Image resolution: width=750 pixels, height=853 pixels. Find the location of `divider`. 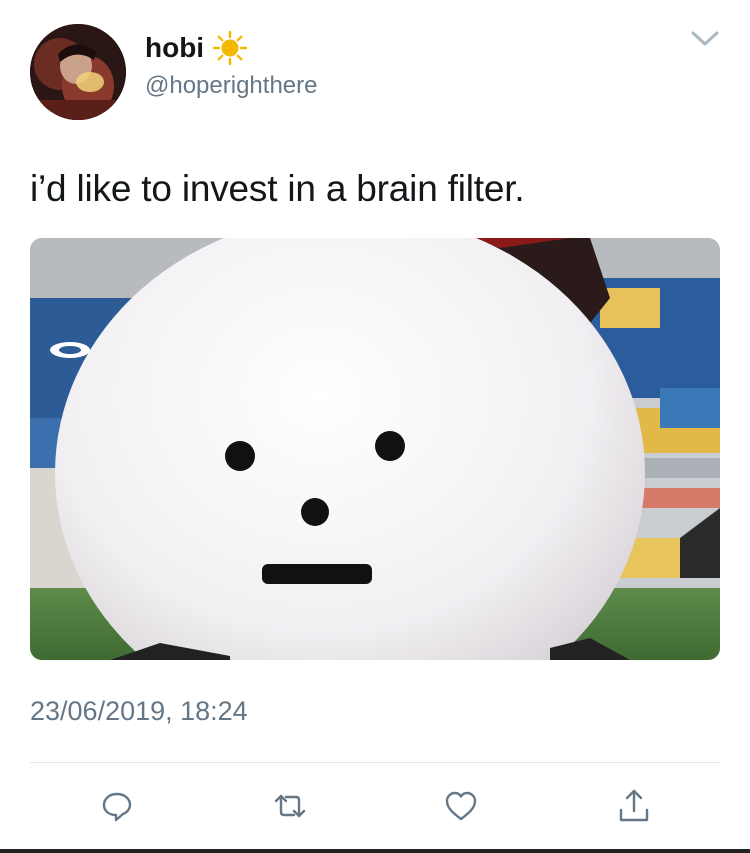

divider is located at coordinates (375, 762).